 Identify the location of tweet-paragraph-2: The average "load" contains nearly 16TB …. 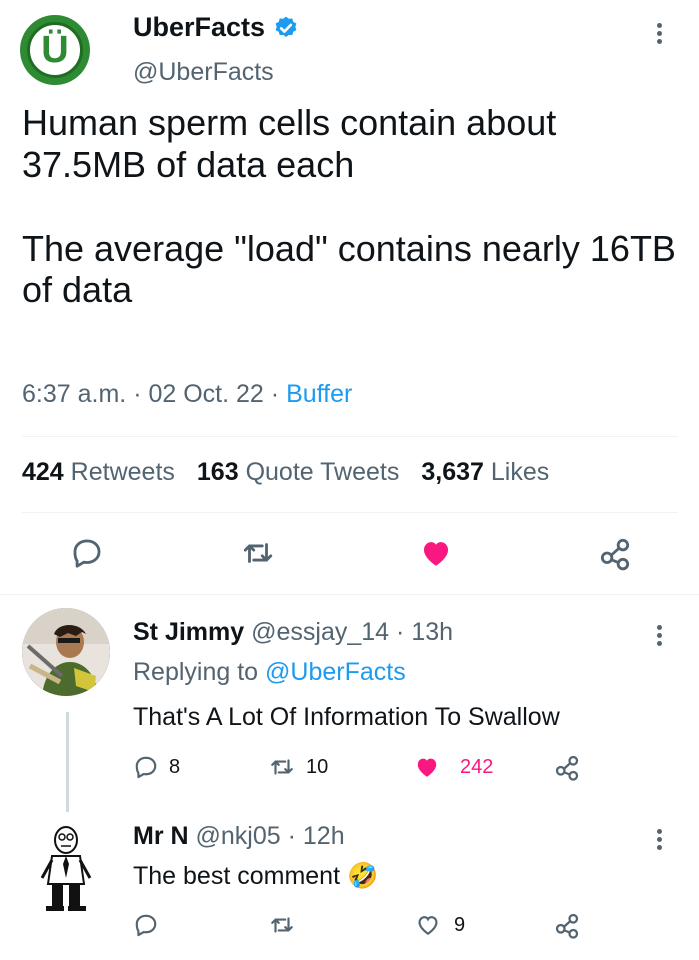
(349, 269).